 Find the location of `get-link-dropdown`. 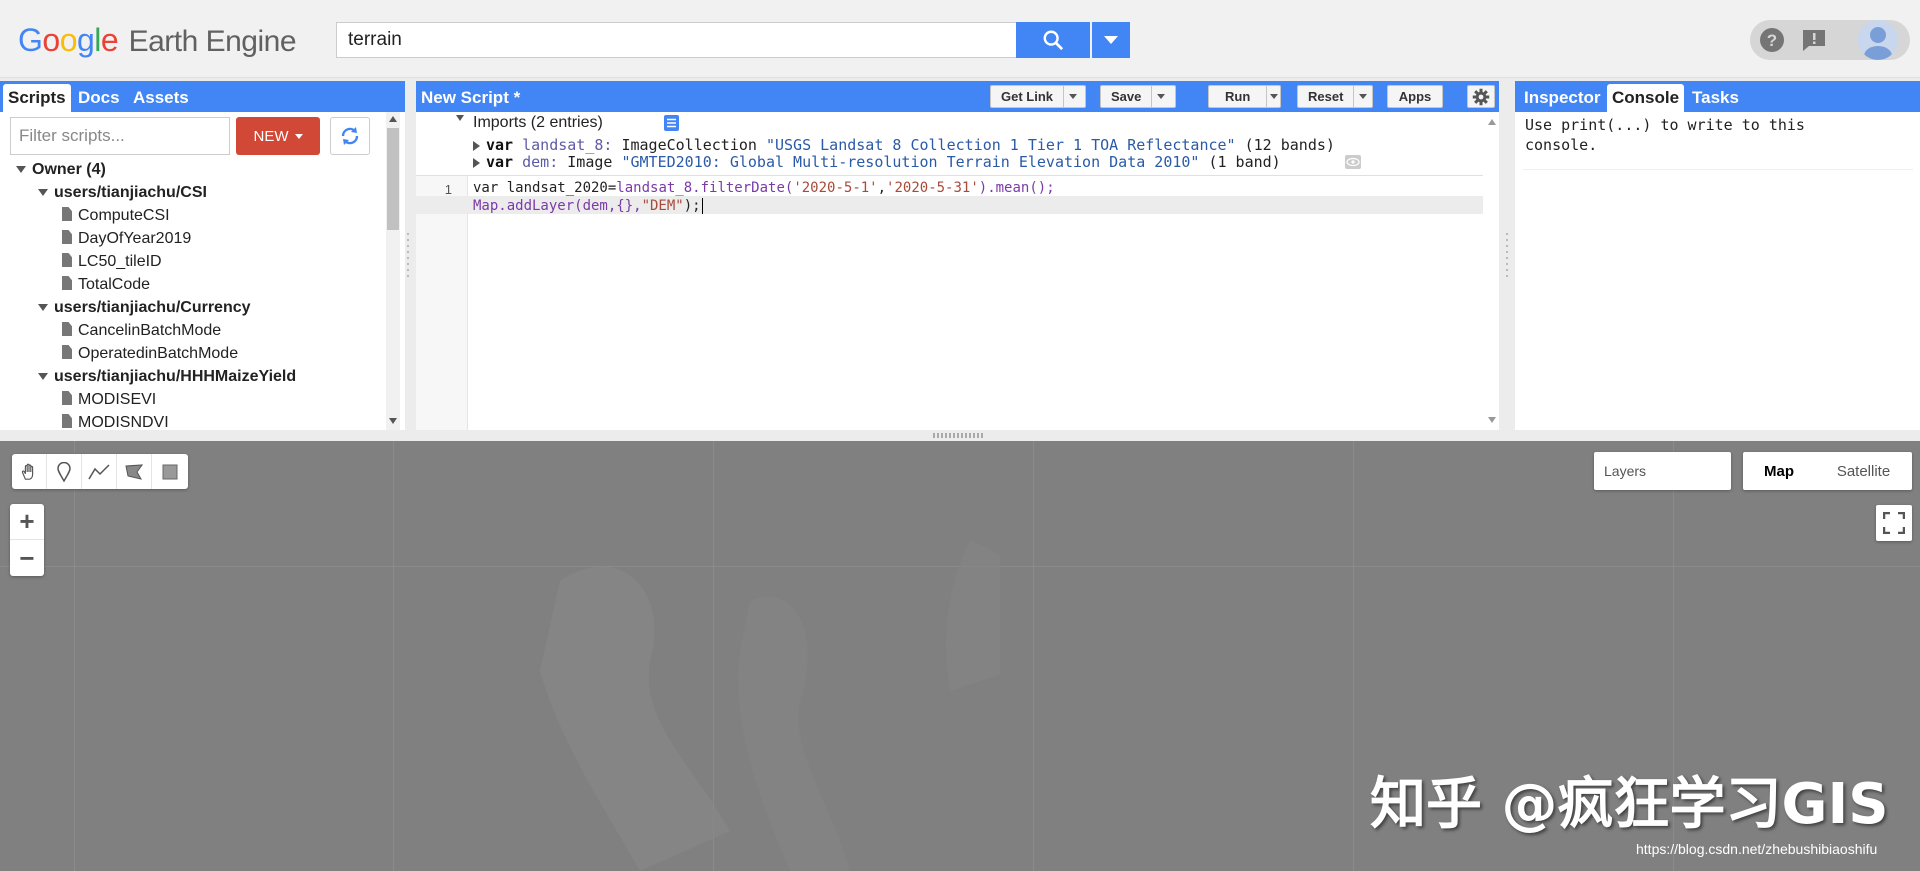

get-link-dropdown is located at coordinates (1072, 96).